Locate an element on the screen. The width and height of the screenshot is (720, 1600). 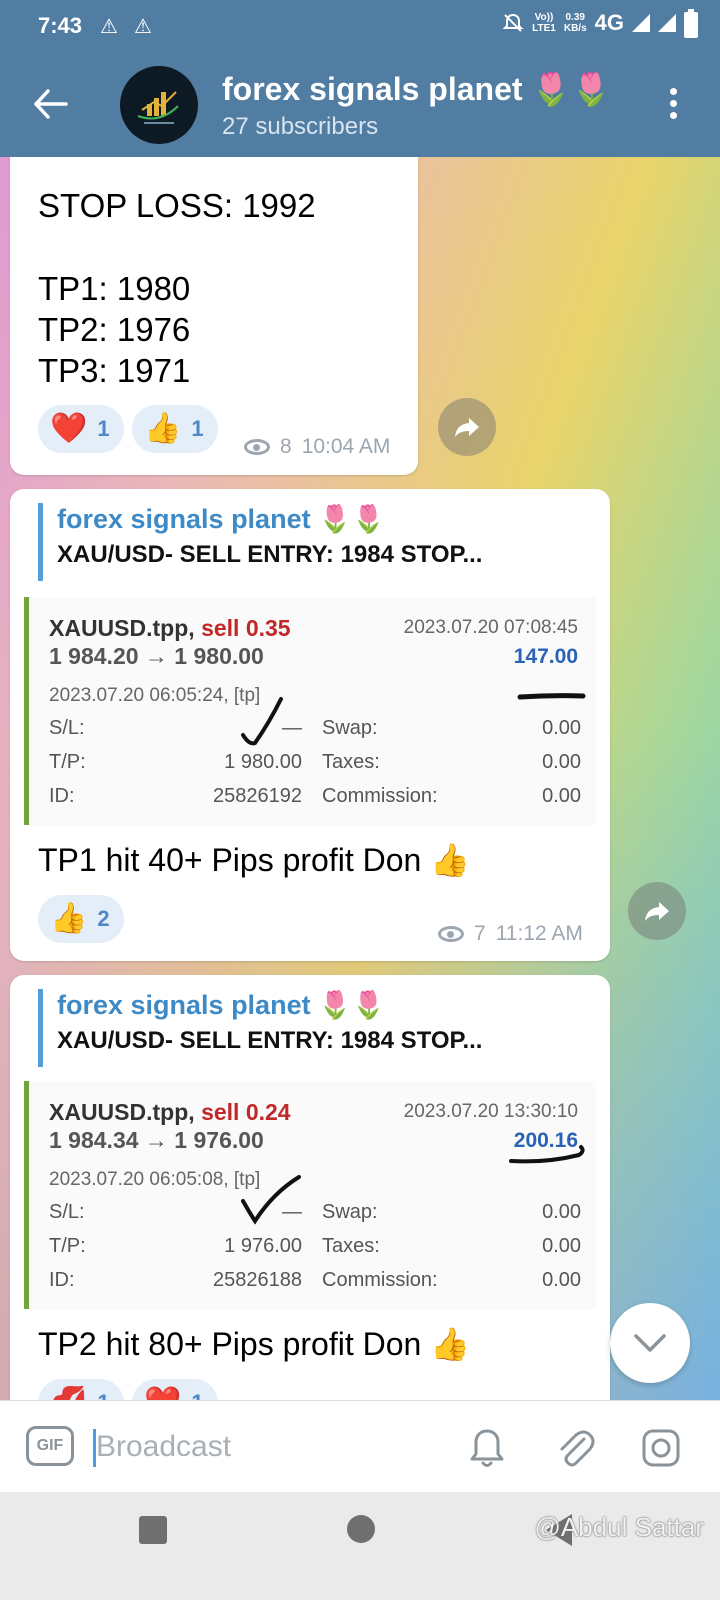
chat-header: forex signals planet 🌷🌷 27 subscribers is located at coordinates (360, 104).